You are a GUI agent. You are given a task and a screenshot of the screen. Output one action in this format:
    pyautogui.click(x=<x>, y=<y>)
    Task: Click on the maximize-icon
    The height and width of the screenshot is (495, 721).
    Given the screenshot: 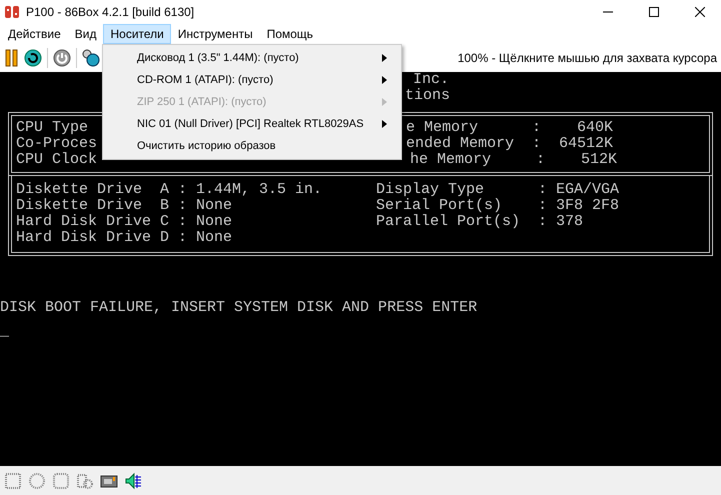 What is the action you would take?
    pyautogui.click(x=654, y=12)
    